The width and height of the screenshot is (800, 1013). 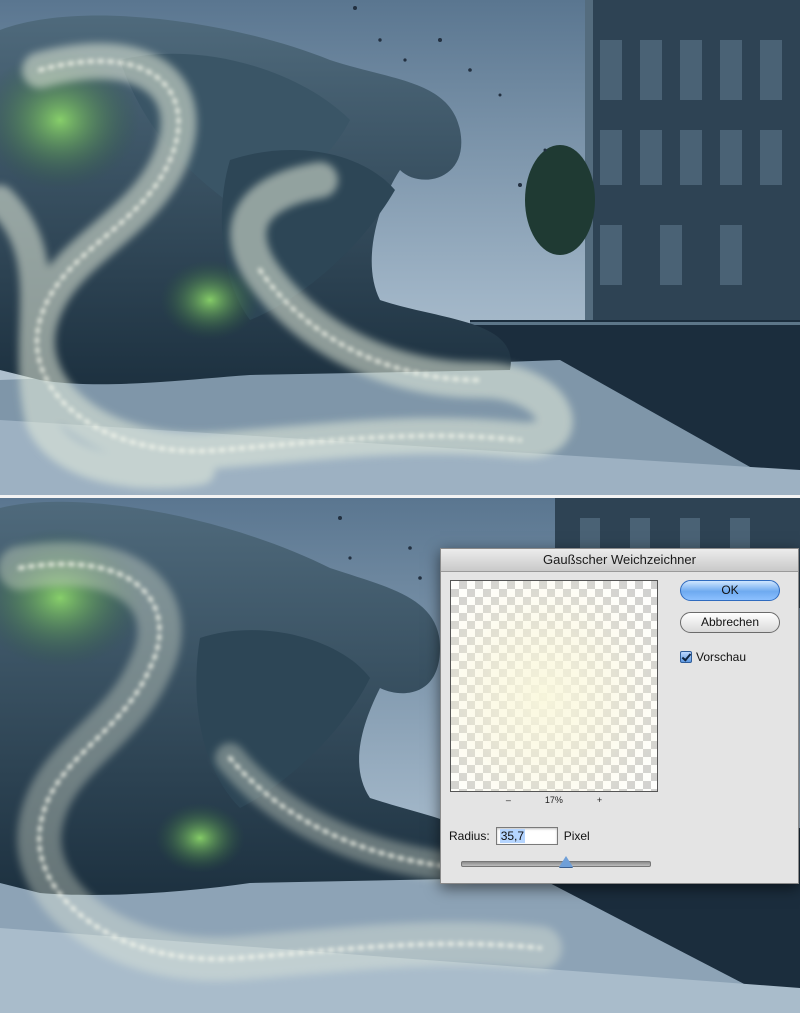 I want to click on preview-canvas, so click(x=554, y=686).